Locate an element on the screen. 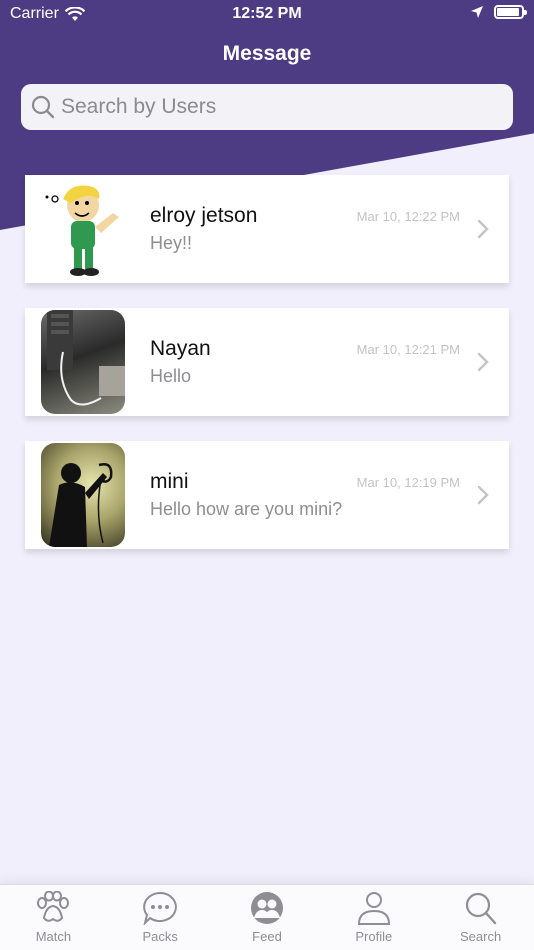 The image size is (534, 950). contact-name: Nayan is located at coordinates (180, 348).